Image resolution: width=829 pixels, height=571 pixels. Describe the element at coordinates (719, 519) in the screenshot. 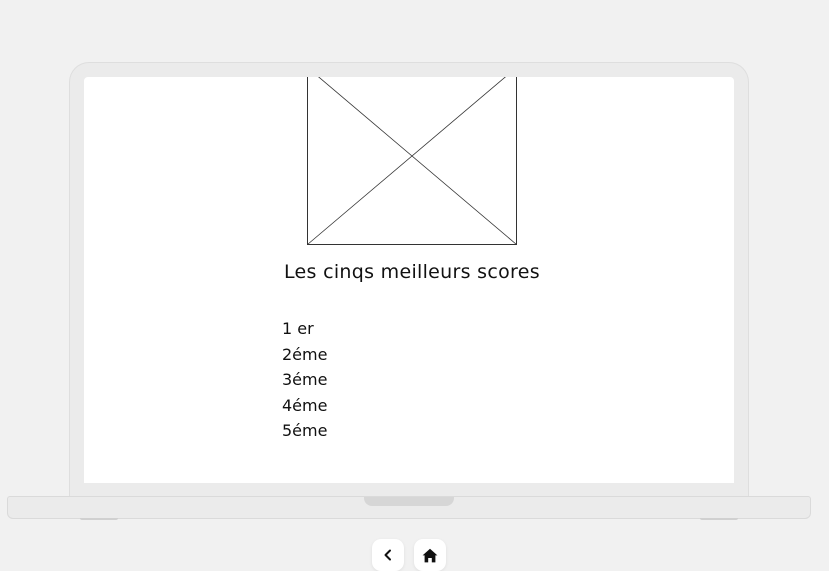

I see `laptop-foot-right` at that location.